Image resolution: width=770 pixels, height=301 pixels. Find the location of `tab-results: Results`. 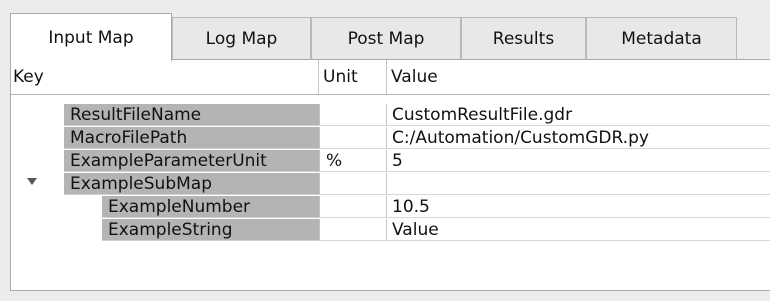

tab-results: Results is located at coordinates (523, 38).